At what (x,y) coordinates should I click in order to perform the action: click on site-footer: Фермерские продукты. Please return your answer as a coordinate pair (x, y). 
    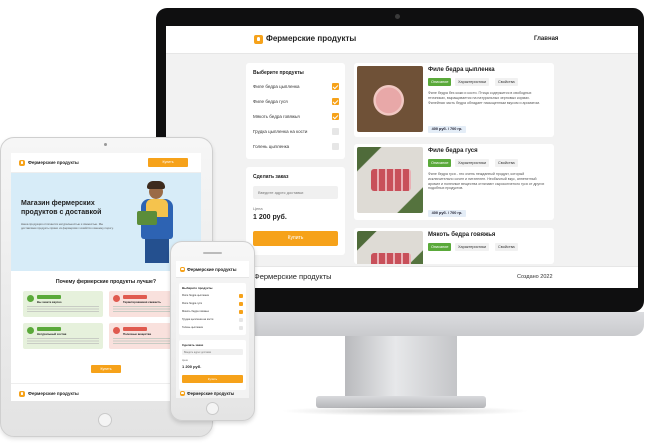
    Looking at the image, I should click on (212, 394).